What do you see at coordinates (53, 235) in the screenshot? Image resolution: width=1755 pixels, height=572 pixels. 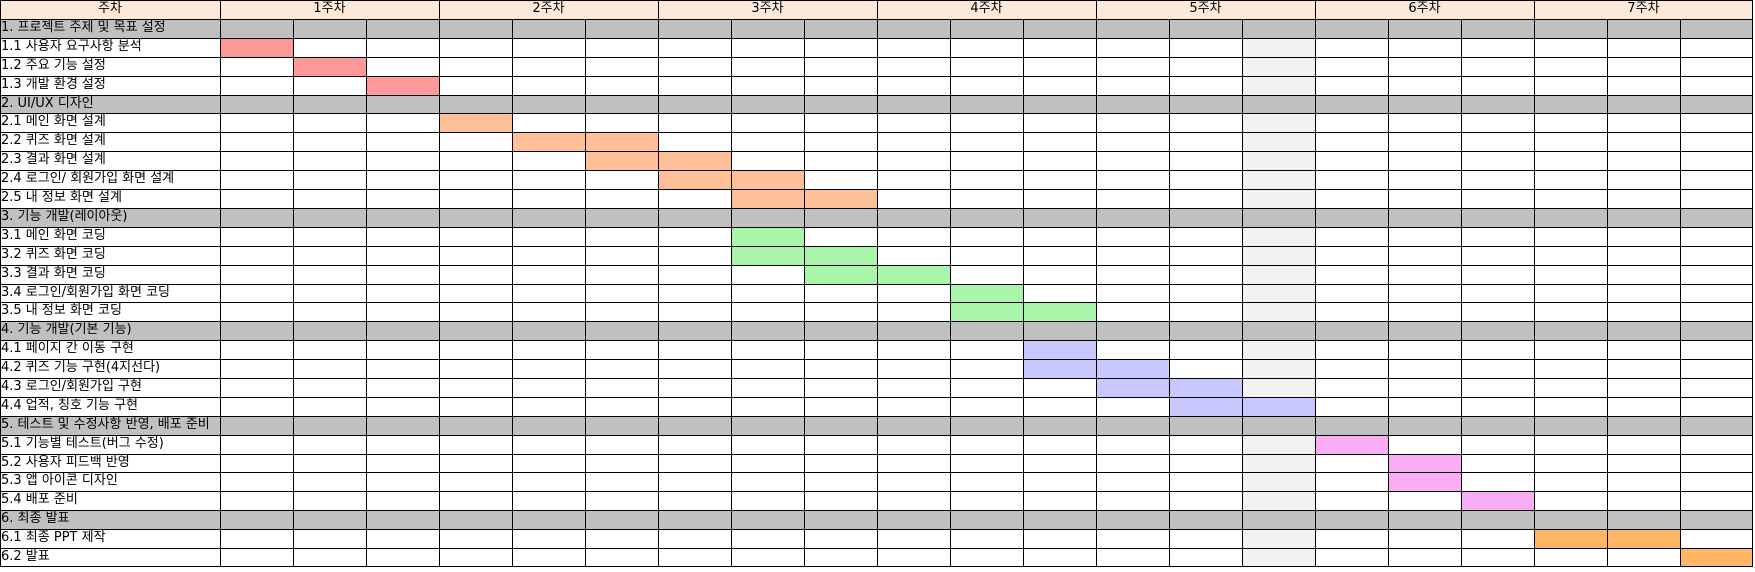 I see `task-label: 3.1 메인 화면 코딩` at bounding box center [53, 235].